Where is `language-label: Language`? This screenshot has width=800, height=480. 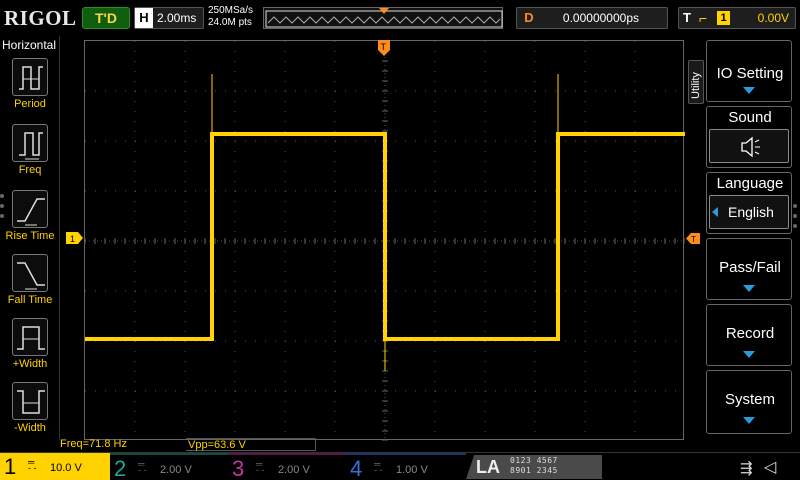 language-label: Language is located at coordinates (750, 183).